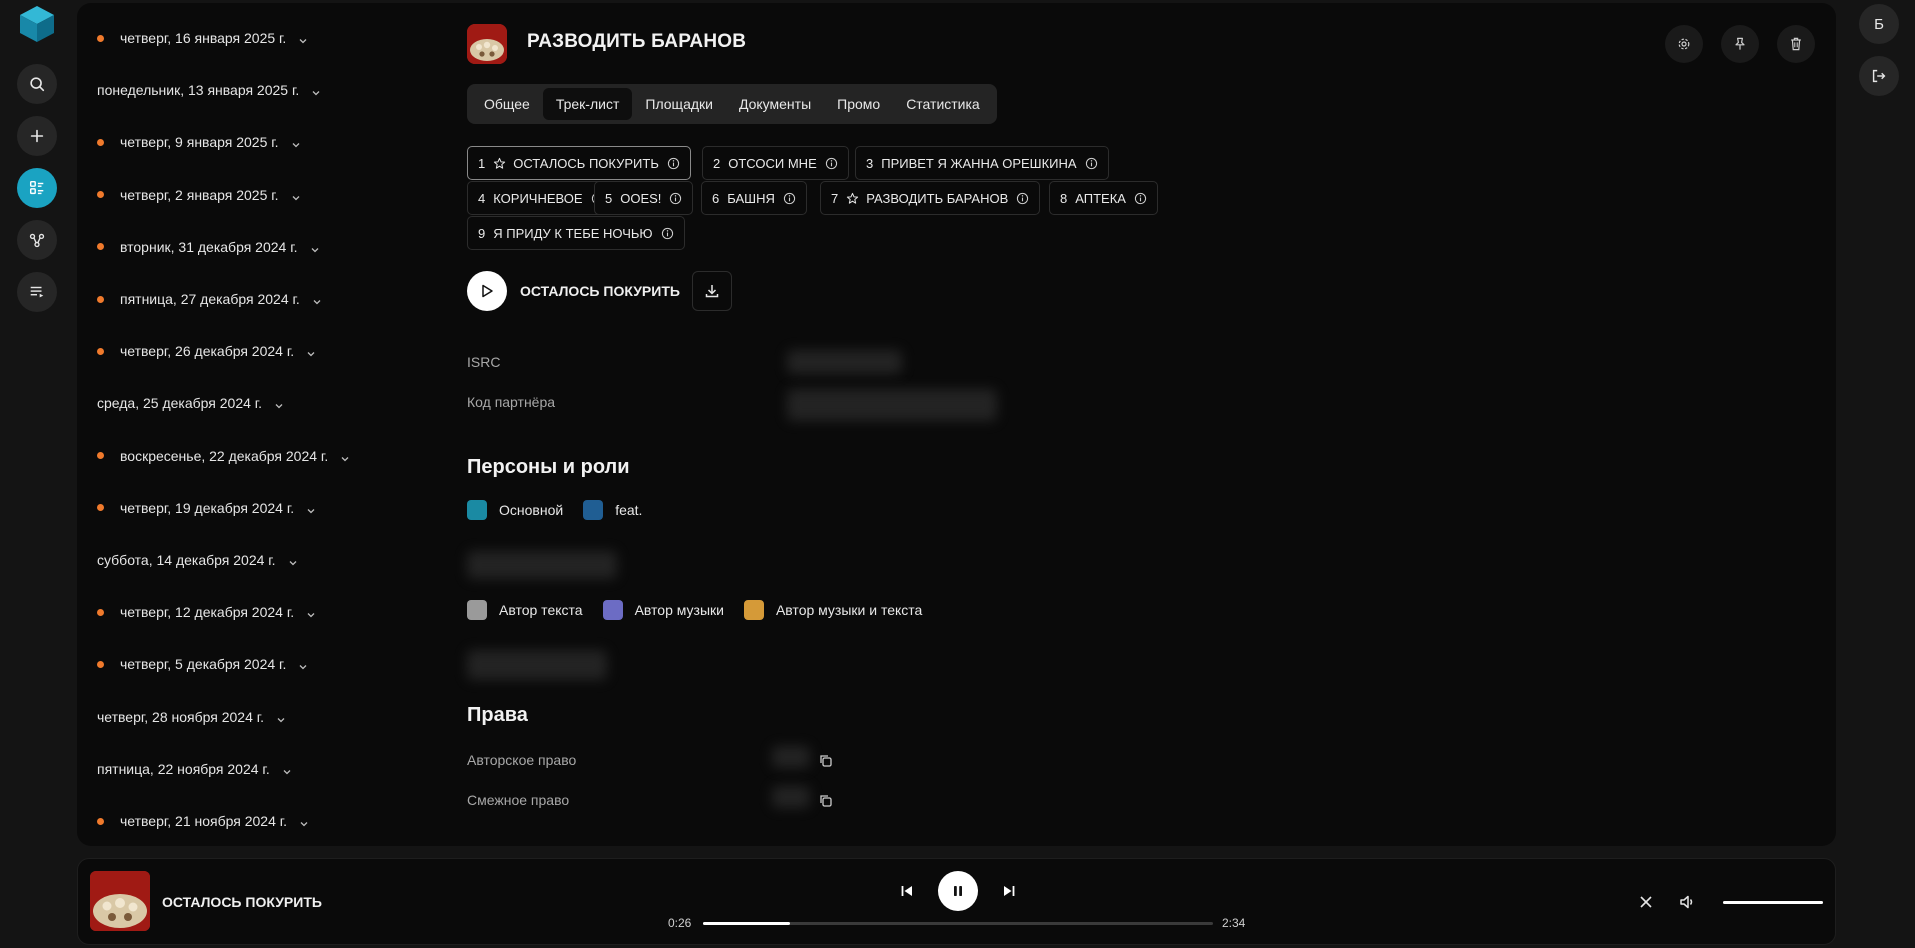 The image size is (1915, 948). I want to click on date-group: пятница, 27 декабря 2024 г., so click(209, 299).